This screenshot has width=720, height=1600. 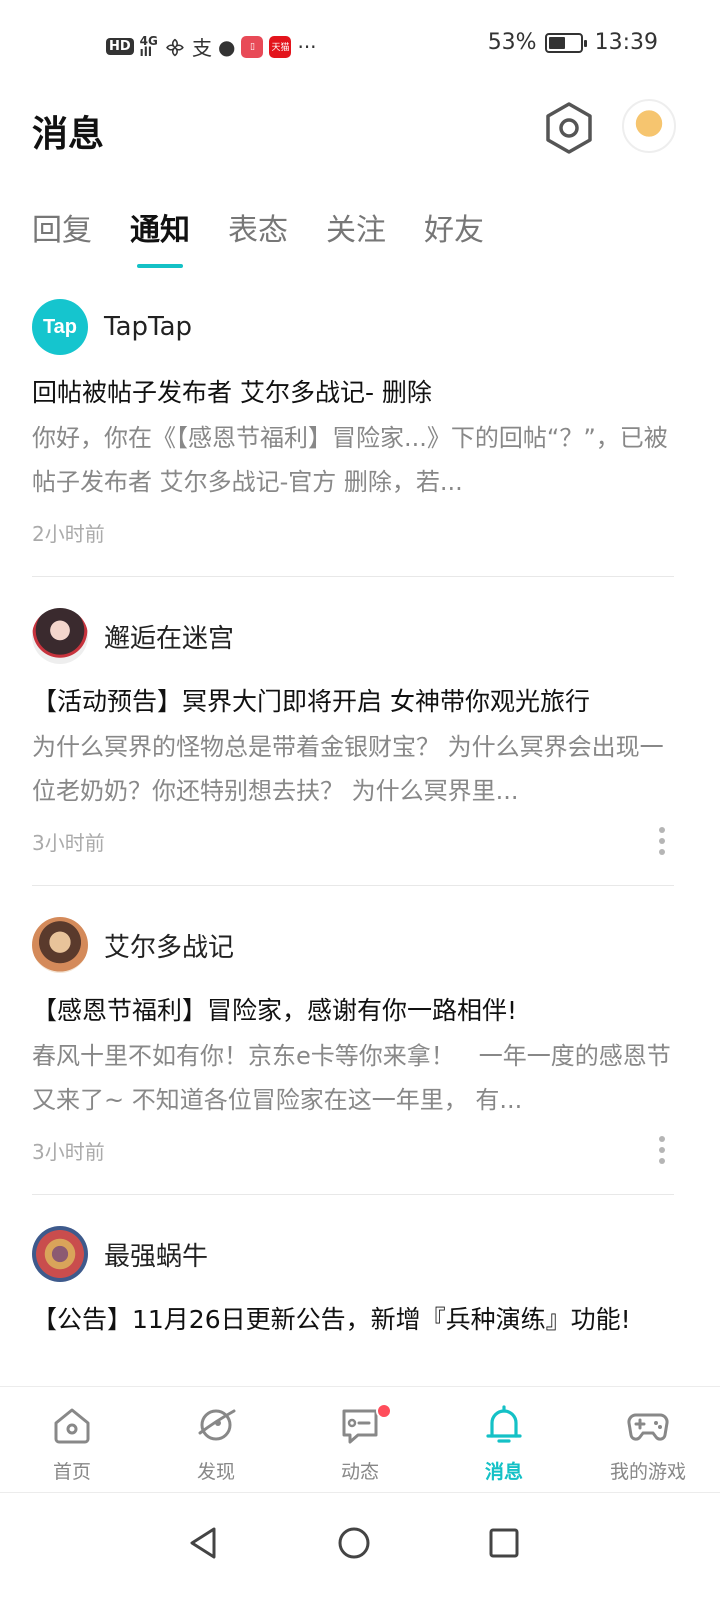 I want to click on header: 消息, so click(x=360, y=130).